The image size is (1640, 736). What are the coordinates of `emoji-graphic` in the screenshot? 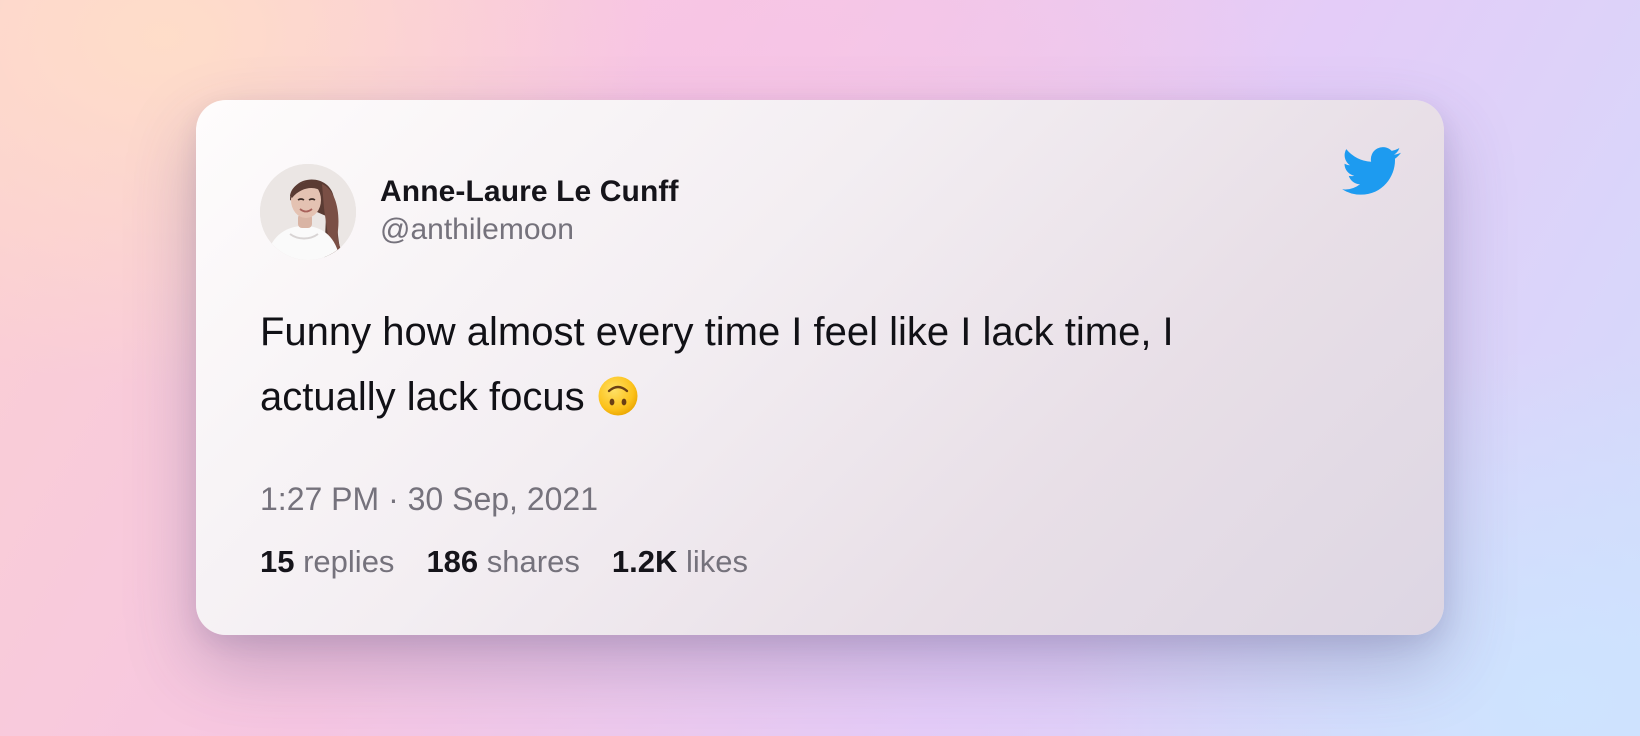 It's located at (618, 396).